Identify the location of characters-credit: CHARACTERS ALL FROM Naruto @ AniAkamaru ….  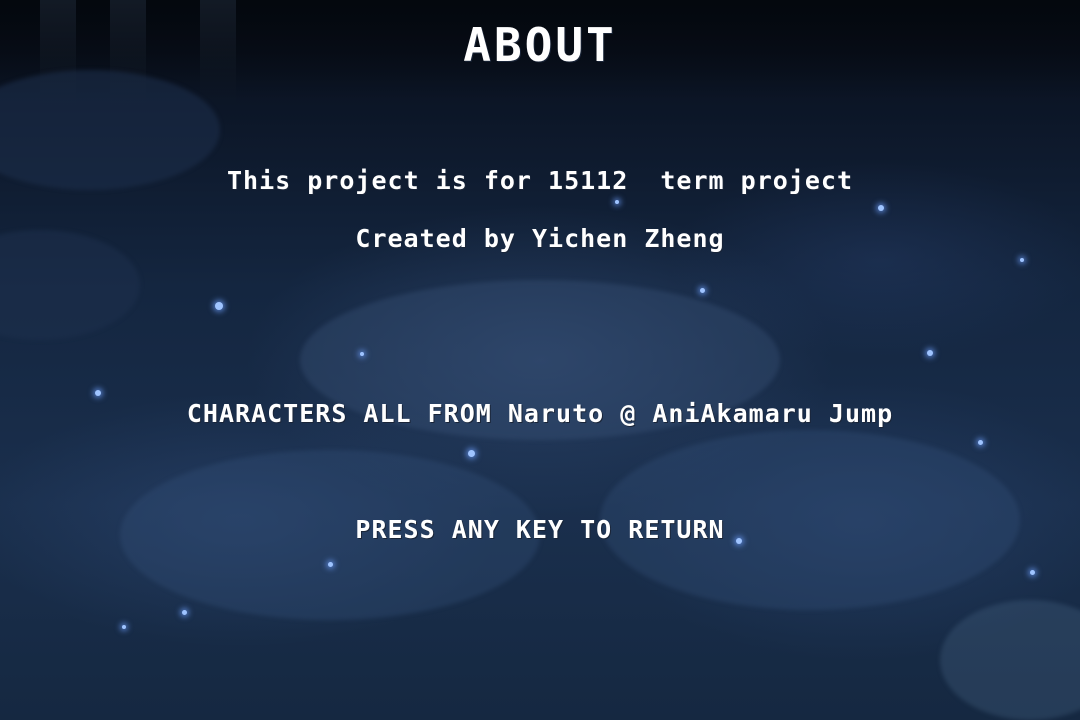
(540, 413).